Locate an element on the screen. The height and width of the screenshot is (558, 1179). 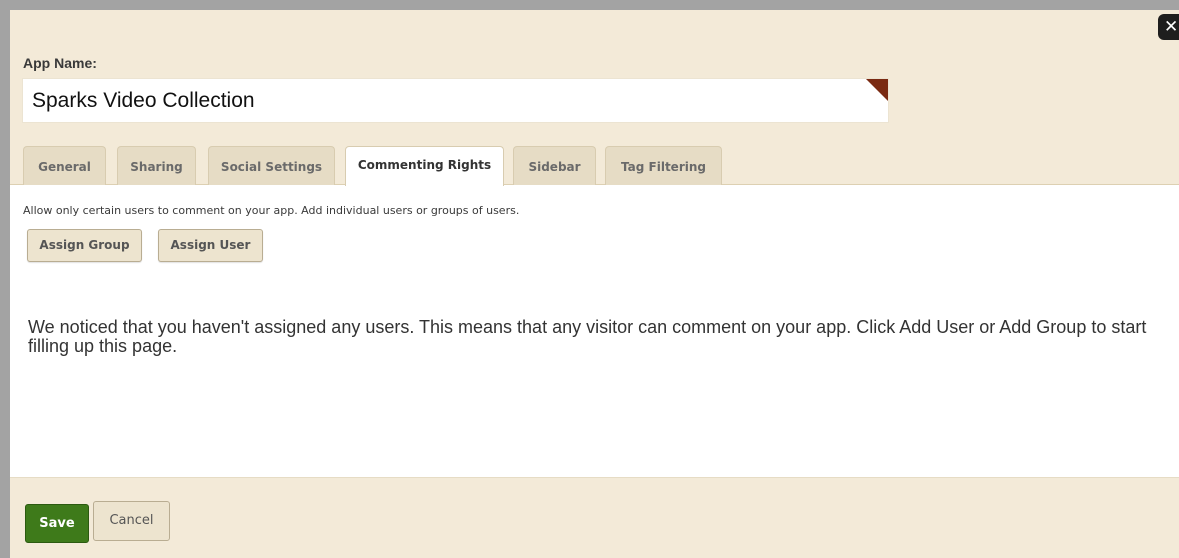
tab-social-settings: Social Settings is located at coordinates (271, 165).